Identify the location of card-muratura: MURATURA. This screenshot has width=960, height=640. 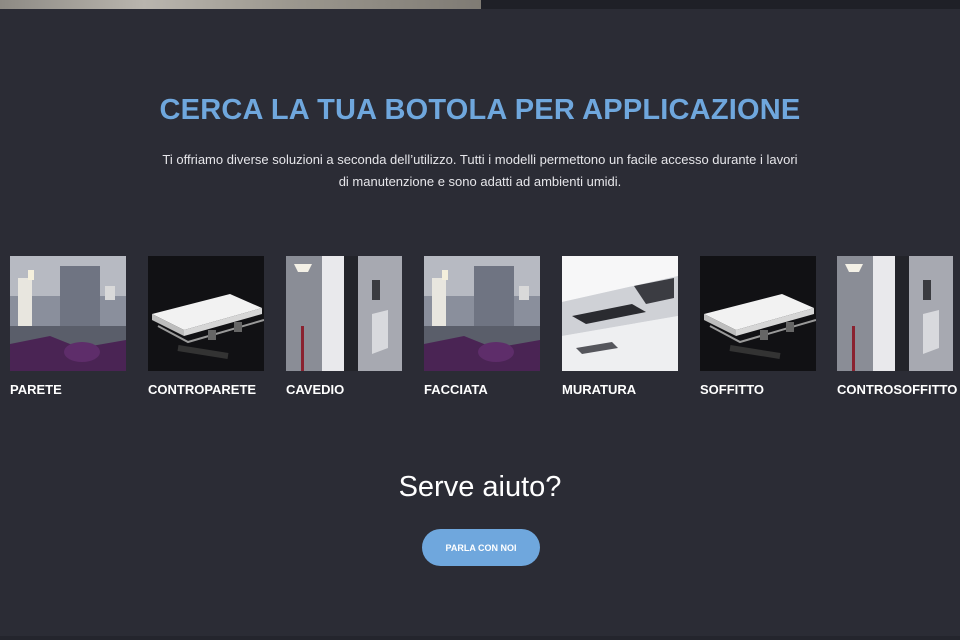
(625, 326).